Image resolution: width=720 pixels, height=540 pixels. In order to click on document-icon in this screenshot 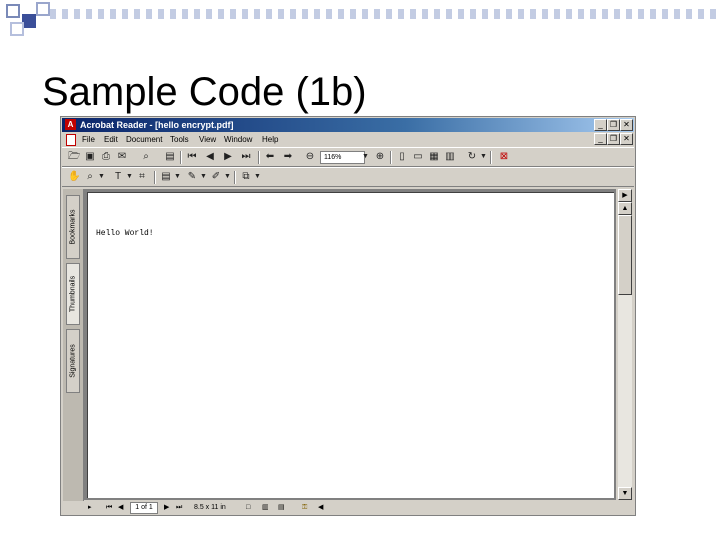, I will do `click(71, 140)`.